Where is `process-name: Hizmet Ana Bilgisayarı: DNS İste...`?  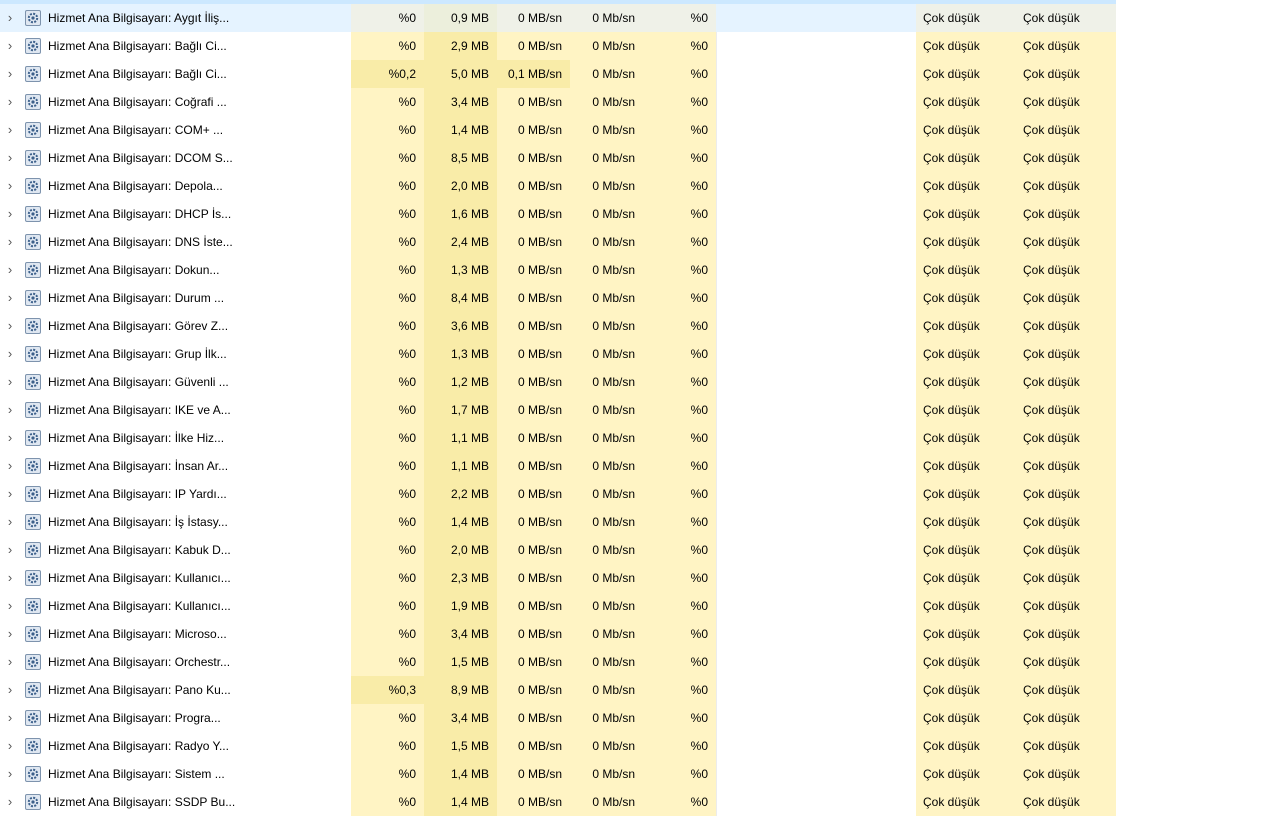 process-name: Hizmet Ana Bilgisayarı: DNS İste... is located at coordinates (140, 242).